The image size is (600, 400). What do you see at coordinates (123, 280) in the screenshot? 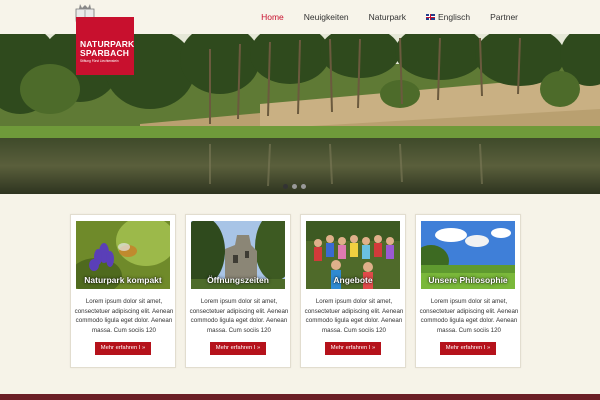
I see `card-title: Naturpark kompakt` at bounding box center [123, 280].